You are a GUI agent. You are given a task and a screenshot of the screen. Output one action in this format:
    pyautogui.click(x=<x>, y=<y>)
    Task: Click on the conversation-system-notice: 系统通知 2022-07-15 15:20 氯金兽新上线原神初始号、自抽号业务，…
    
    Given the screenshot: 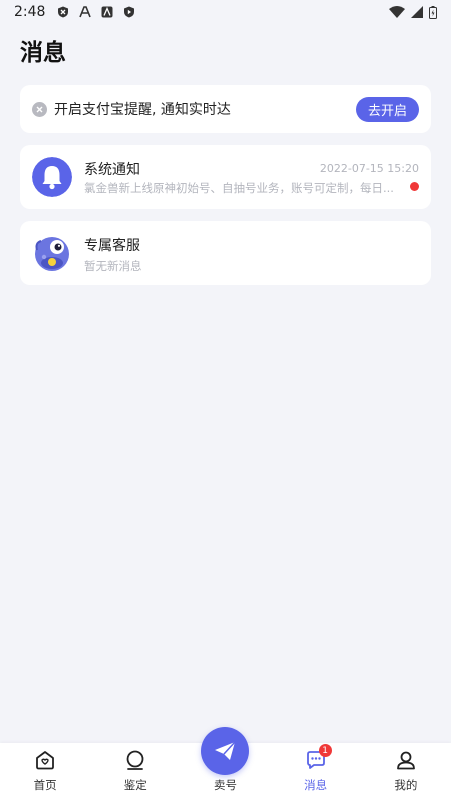 What is the action you would take?
    pyautogui.click(x=225, y=177)
    